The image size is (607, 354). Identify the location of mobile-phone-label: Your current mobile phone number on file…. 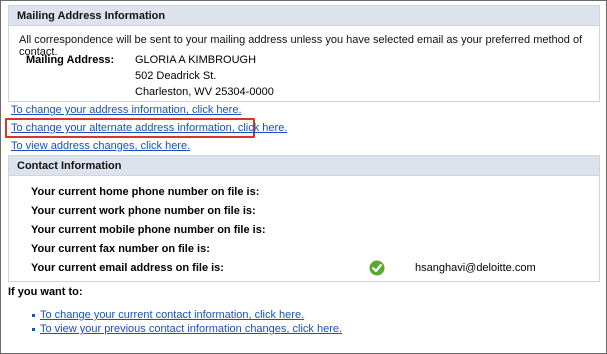
(148, 230).